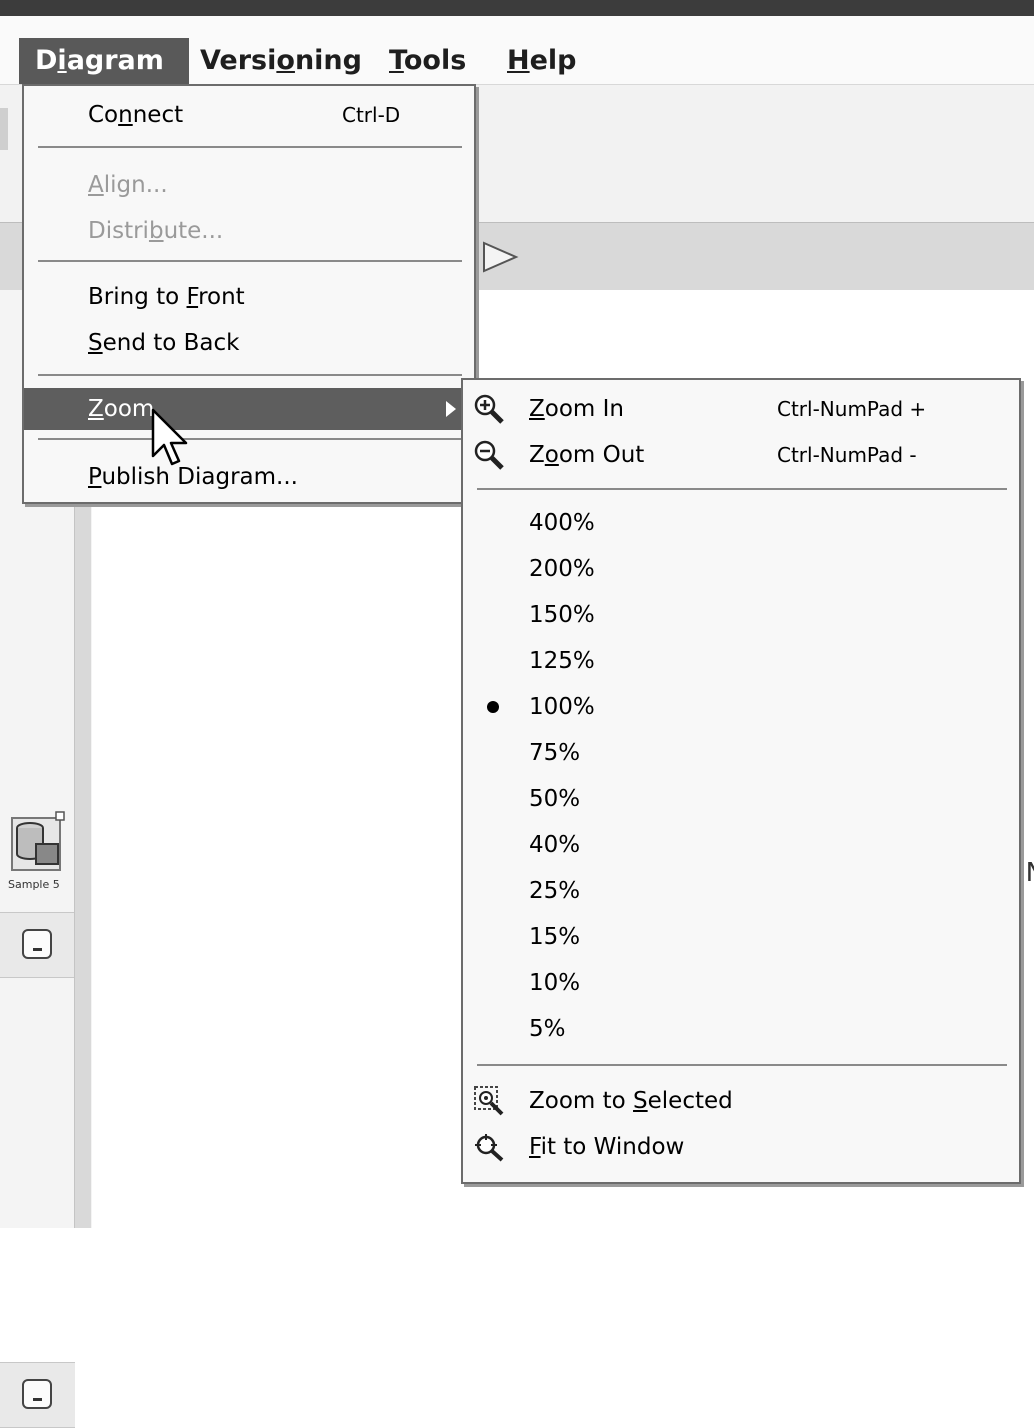 Image resolution: width=1034 pixels, height=1428 pixels. What do you see at coordinates (489, 409) in the screenshot?
I see `zoom-in-icon` at bounding box center [489, 409].